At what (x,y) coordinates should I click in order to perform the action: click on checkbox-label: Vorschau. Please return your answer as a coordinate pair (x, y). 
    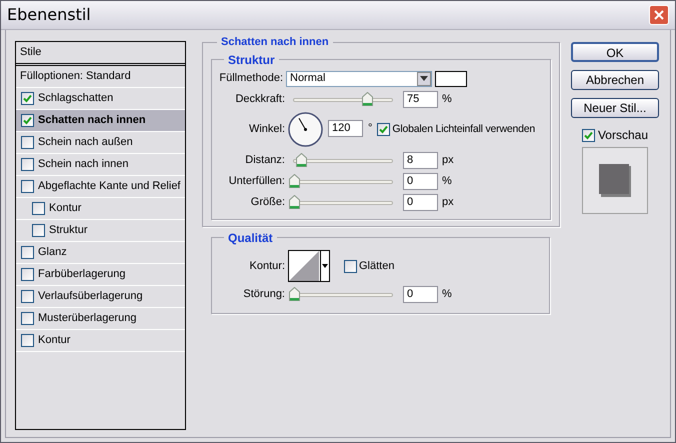
    Looking at the image, I should click on (623, 135).